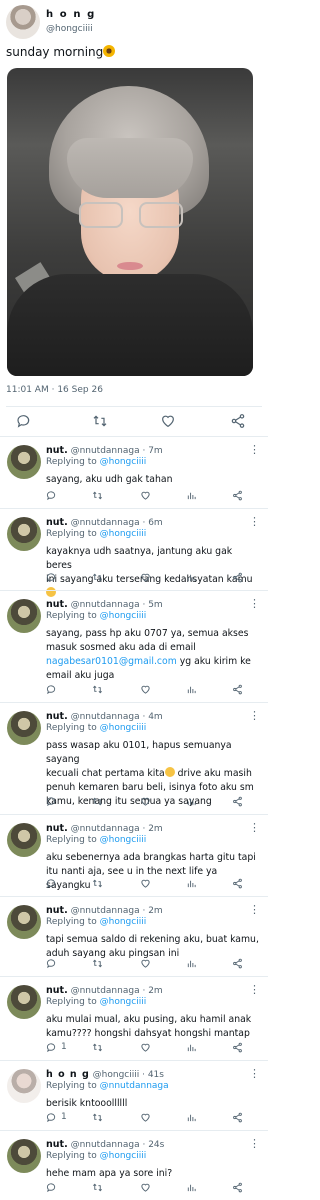  What do you see at coordinates (111, 661) in the screenshot?
I see `email-link: nagabesar0101@gmail.com` at bounding box center [111, 661].